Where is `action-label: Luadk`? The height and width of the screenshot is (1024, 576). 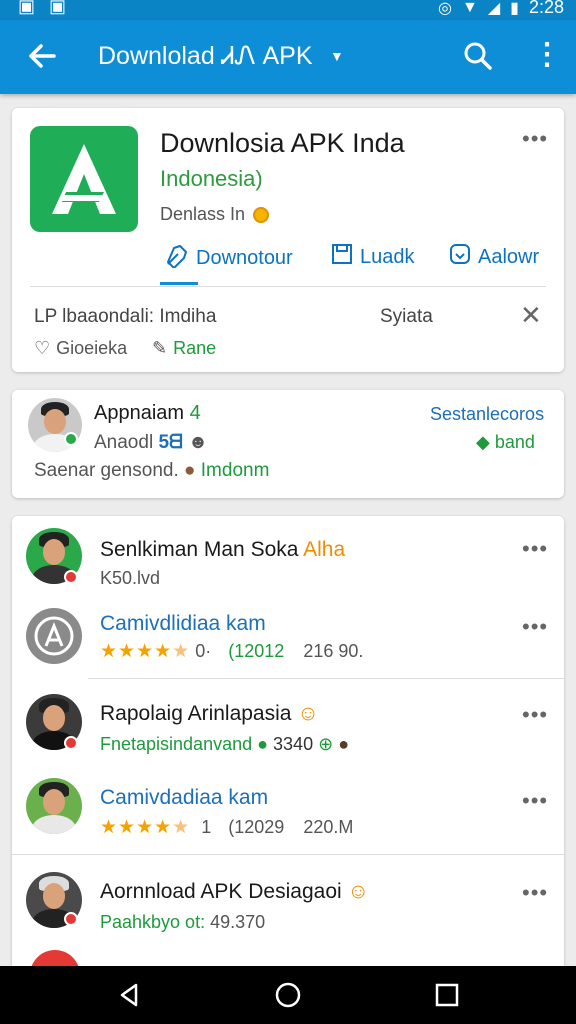 action-label: Luadk is located at coordinates (387, 256).